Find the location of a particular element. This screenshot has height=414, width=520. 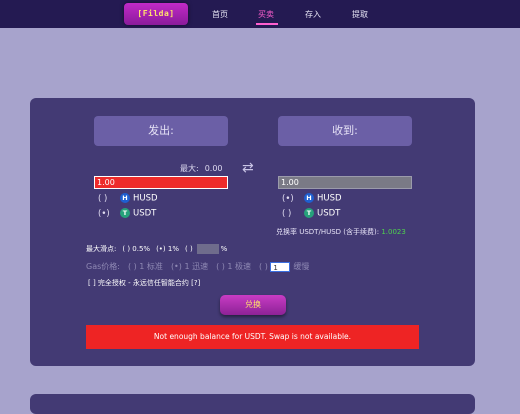

slippage-label: 最大滑点: is located at coordinates (101, 249).